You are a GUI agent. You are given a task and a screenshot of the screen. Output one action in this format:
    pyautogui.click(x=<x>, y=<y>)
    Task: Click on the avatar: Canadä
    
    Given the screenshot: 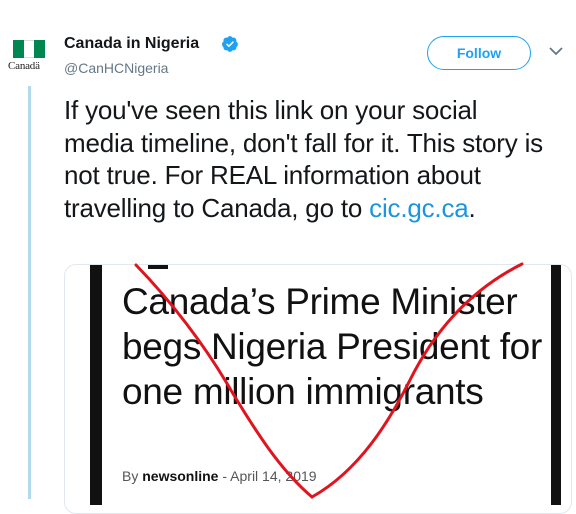 What is the action you would take?
    pyautogui.click(x=29, y=57)
    